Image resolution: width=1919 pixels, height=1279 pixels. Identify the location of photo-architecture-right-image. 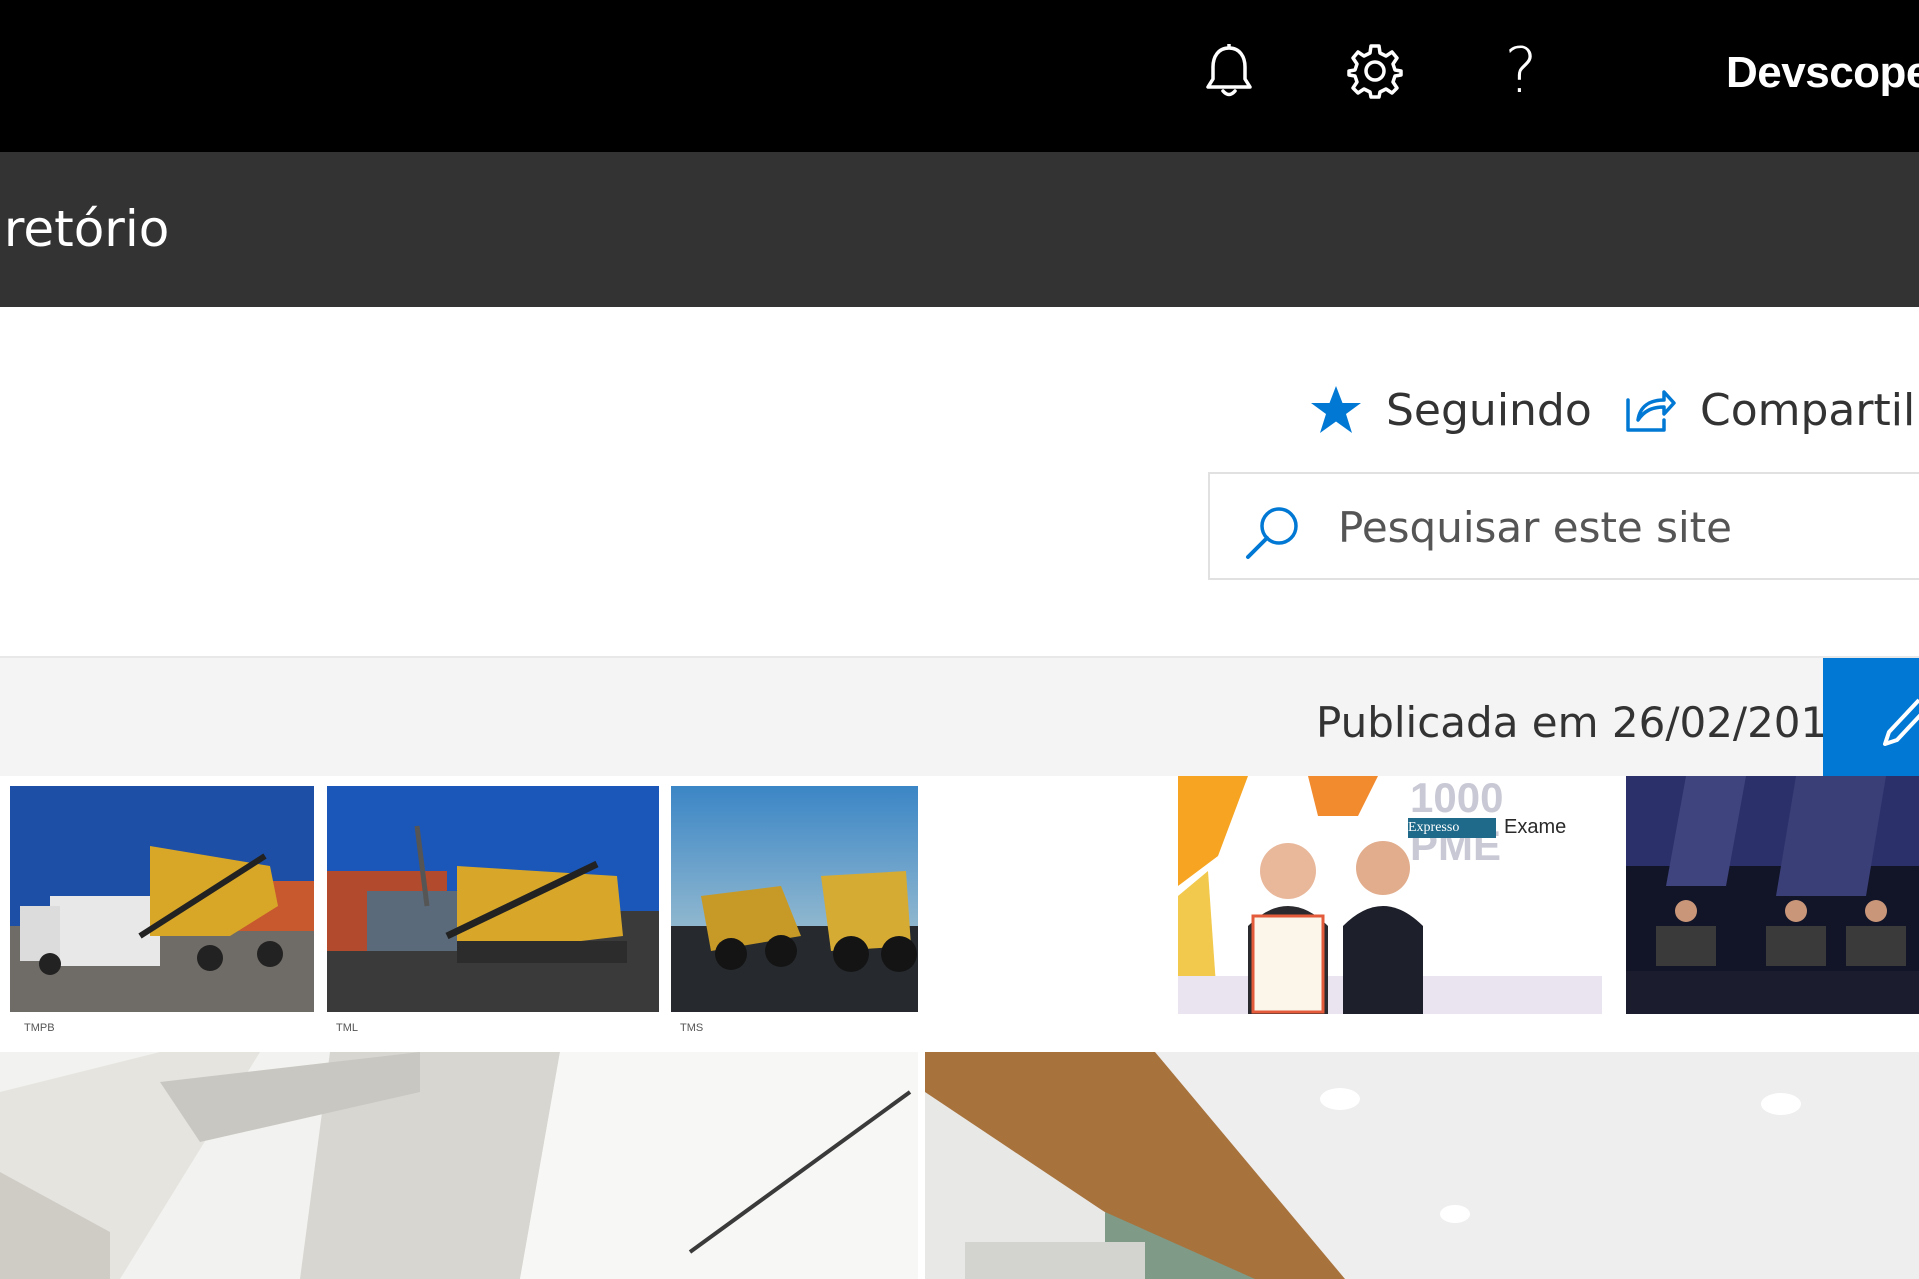
(1422, 1165).